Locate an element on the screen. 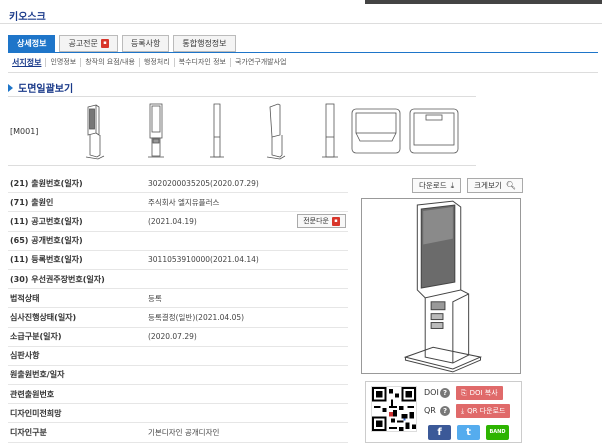  subtab-admin-process: 행정처리 is located at coordinates (157, 62).